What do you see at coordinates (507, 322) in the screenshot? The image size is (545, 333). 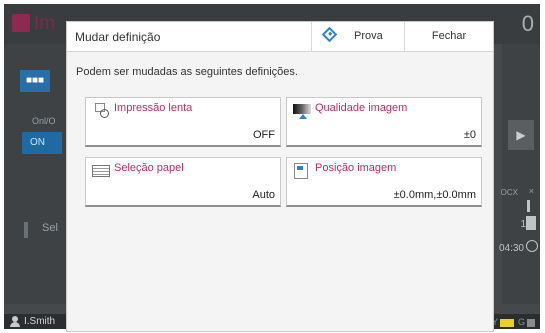 I see `ink-y-swatch` at bounding box center [507, 322].